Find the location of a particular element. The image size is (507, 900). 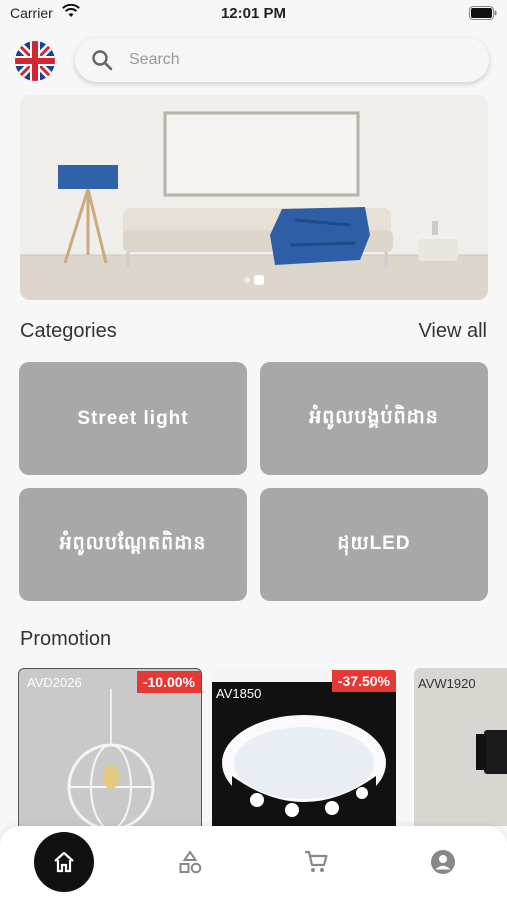

header is located at coordinates (253, 60).